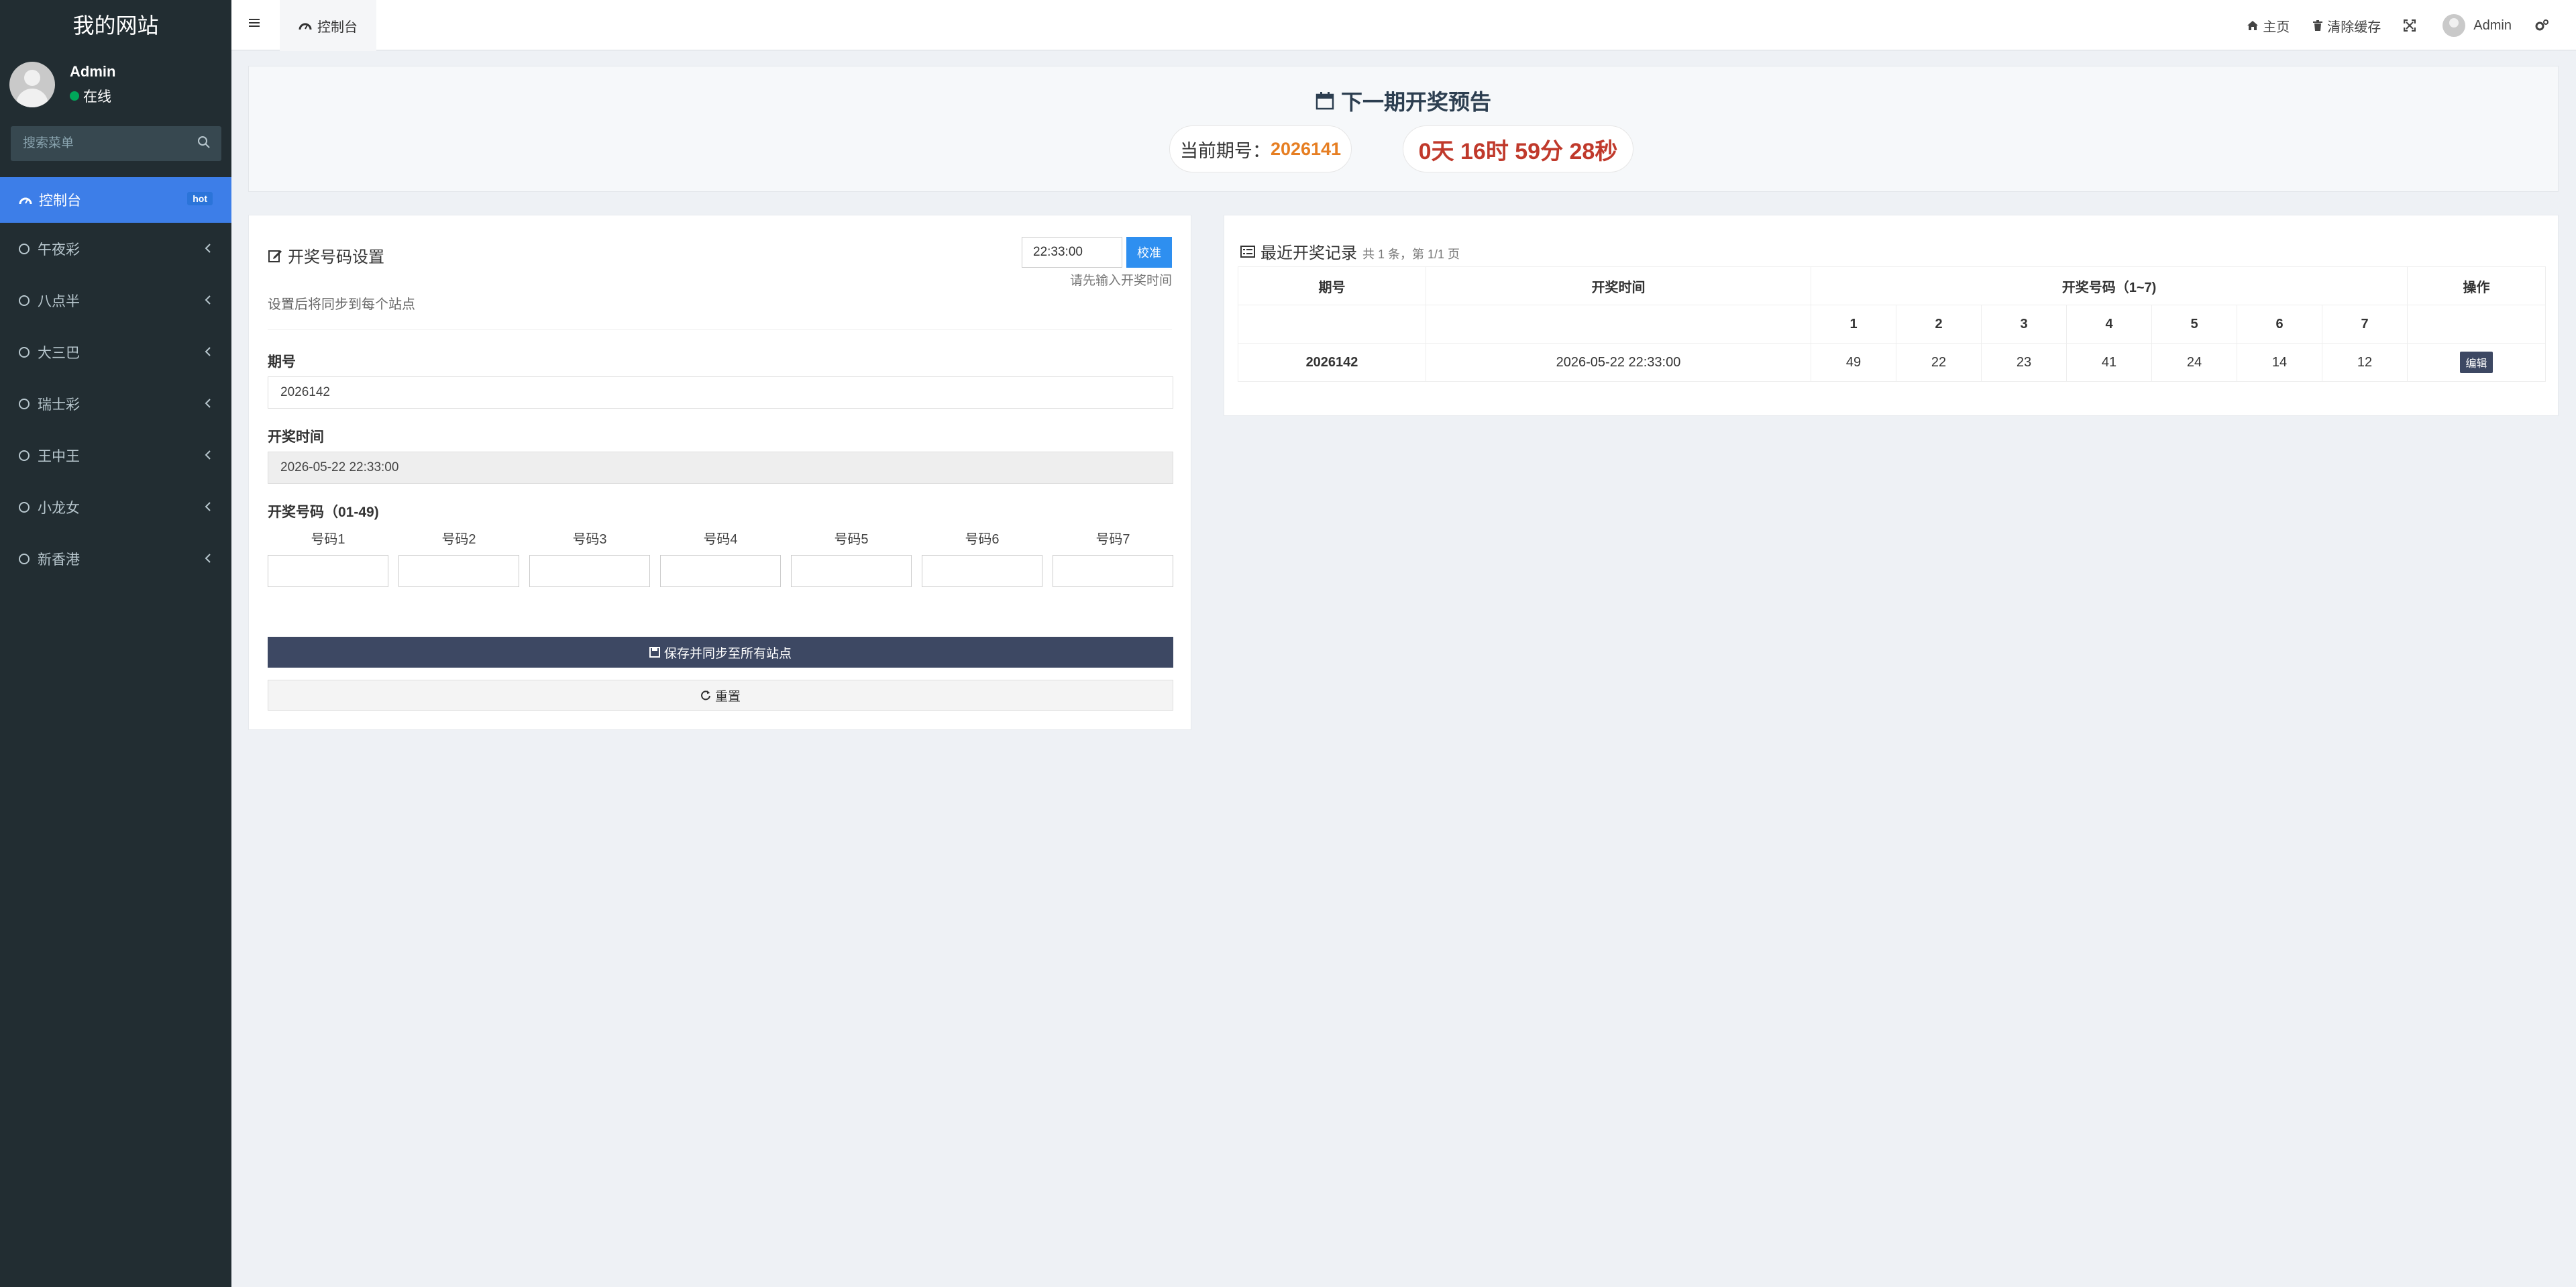 Image resolution: width=2576 pixels, height=1287 pixels. Describe the element at coordinates (115, 84) in the screenshot. I see `user-panel: Admin 在线` at that location.